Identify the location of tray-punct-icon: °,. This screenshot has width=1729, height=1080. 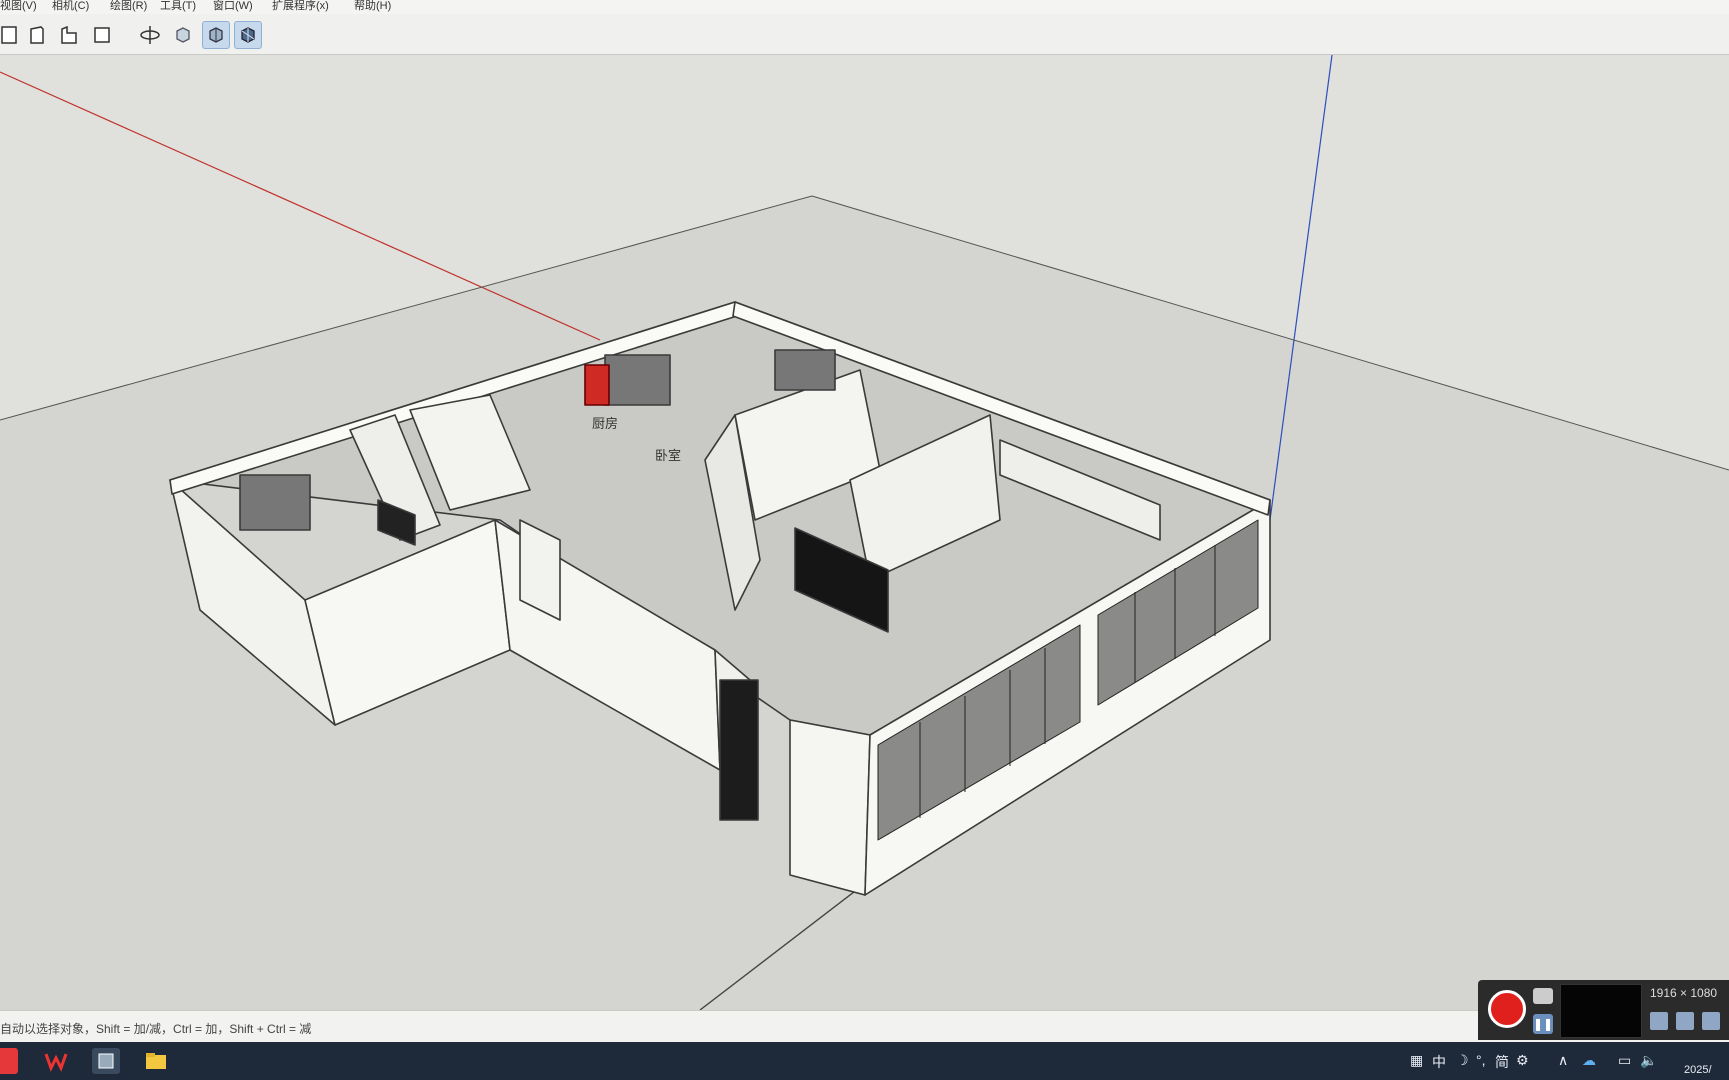
(1481, 1060).